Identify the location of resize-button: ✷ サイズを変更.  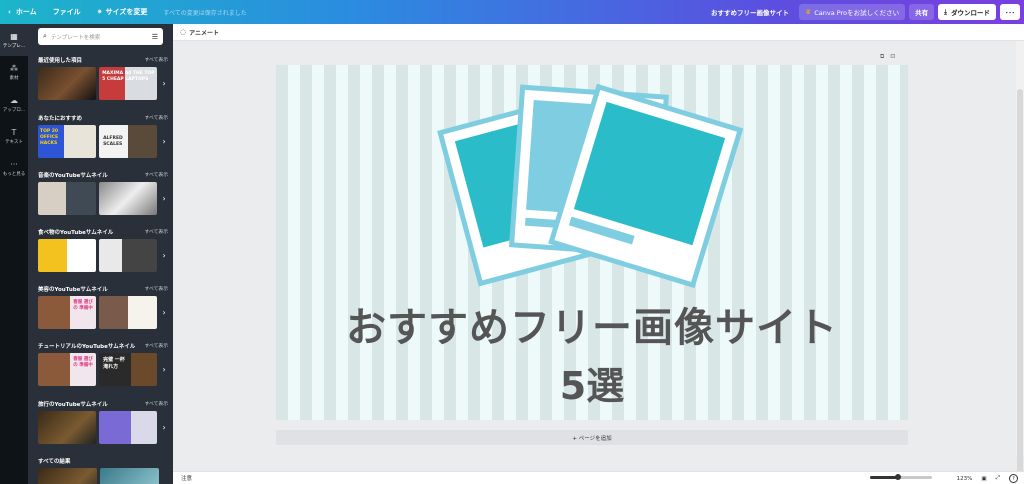
(122, 12).